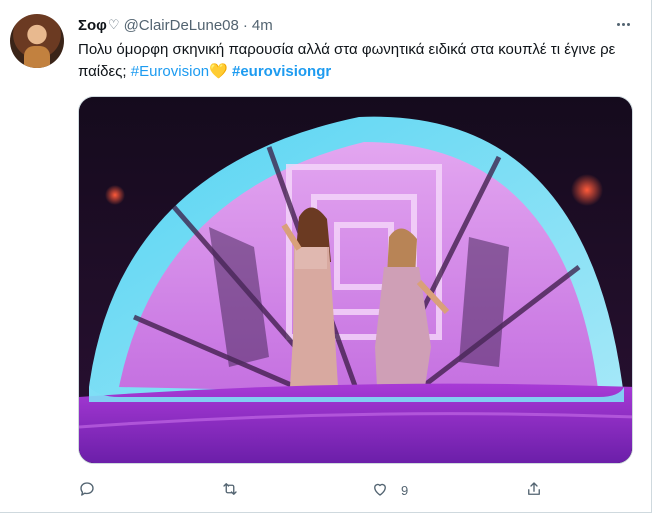 This screenshot has width=652, height=513. Describe the element at coordinates (218, 71) in the screenshot. I see `yellow-heart-emoji: 💛` at that location.